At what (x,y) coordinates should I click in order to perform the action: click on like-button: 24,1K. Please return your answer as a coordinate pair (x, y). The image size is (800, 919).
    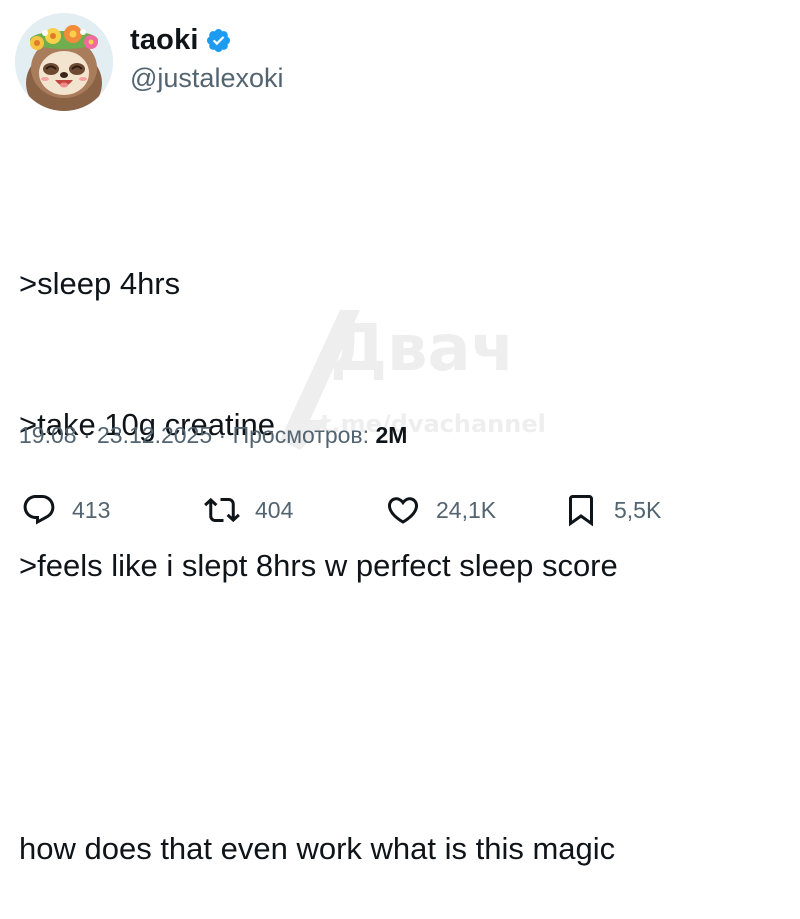
    Looking at the image, I should click on (440, 510).